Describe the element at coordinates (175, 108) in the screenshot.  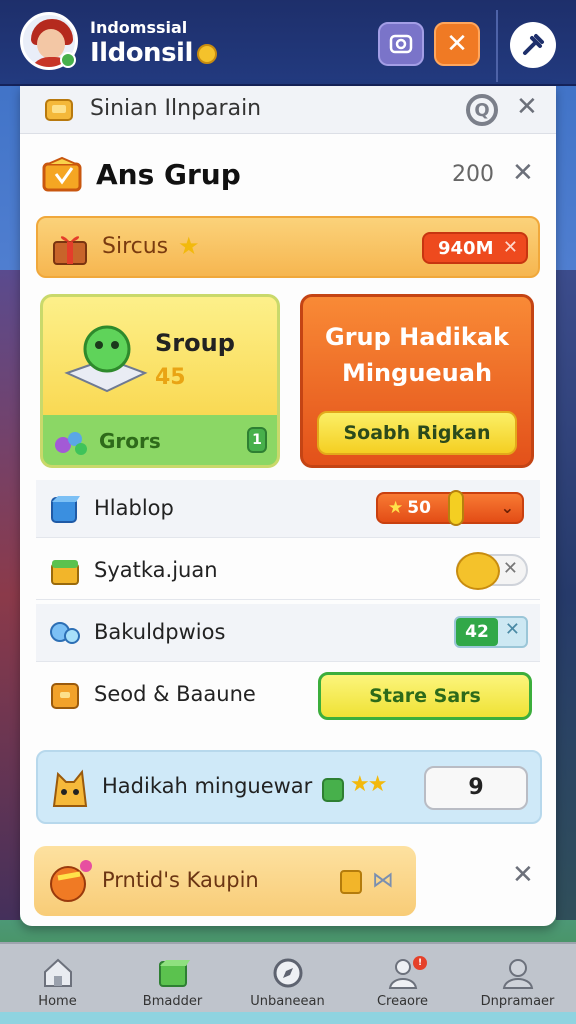
I see `search-input: Sinian Ilnparain` at that location.